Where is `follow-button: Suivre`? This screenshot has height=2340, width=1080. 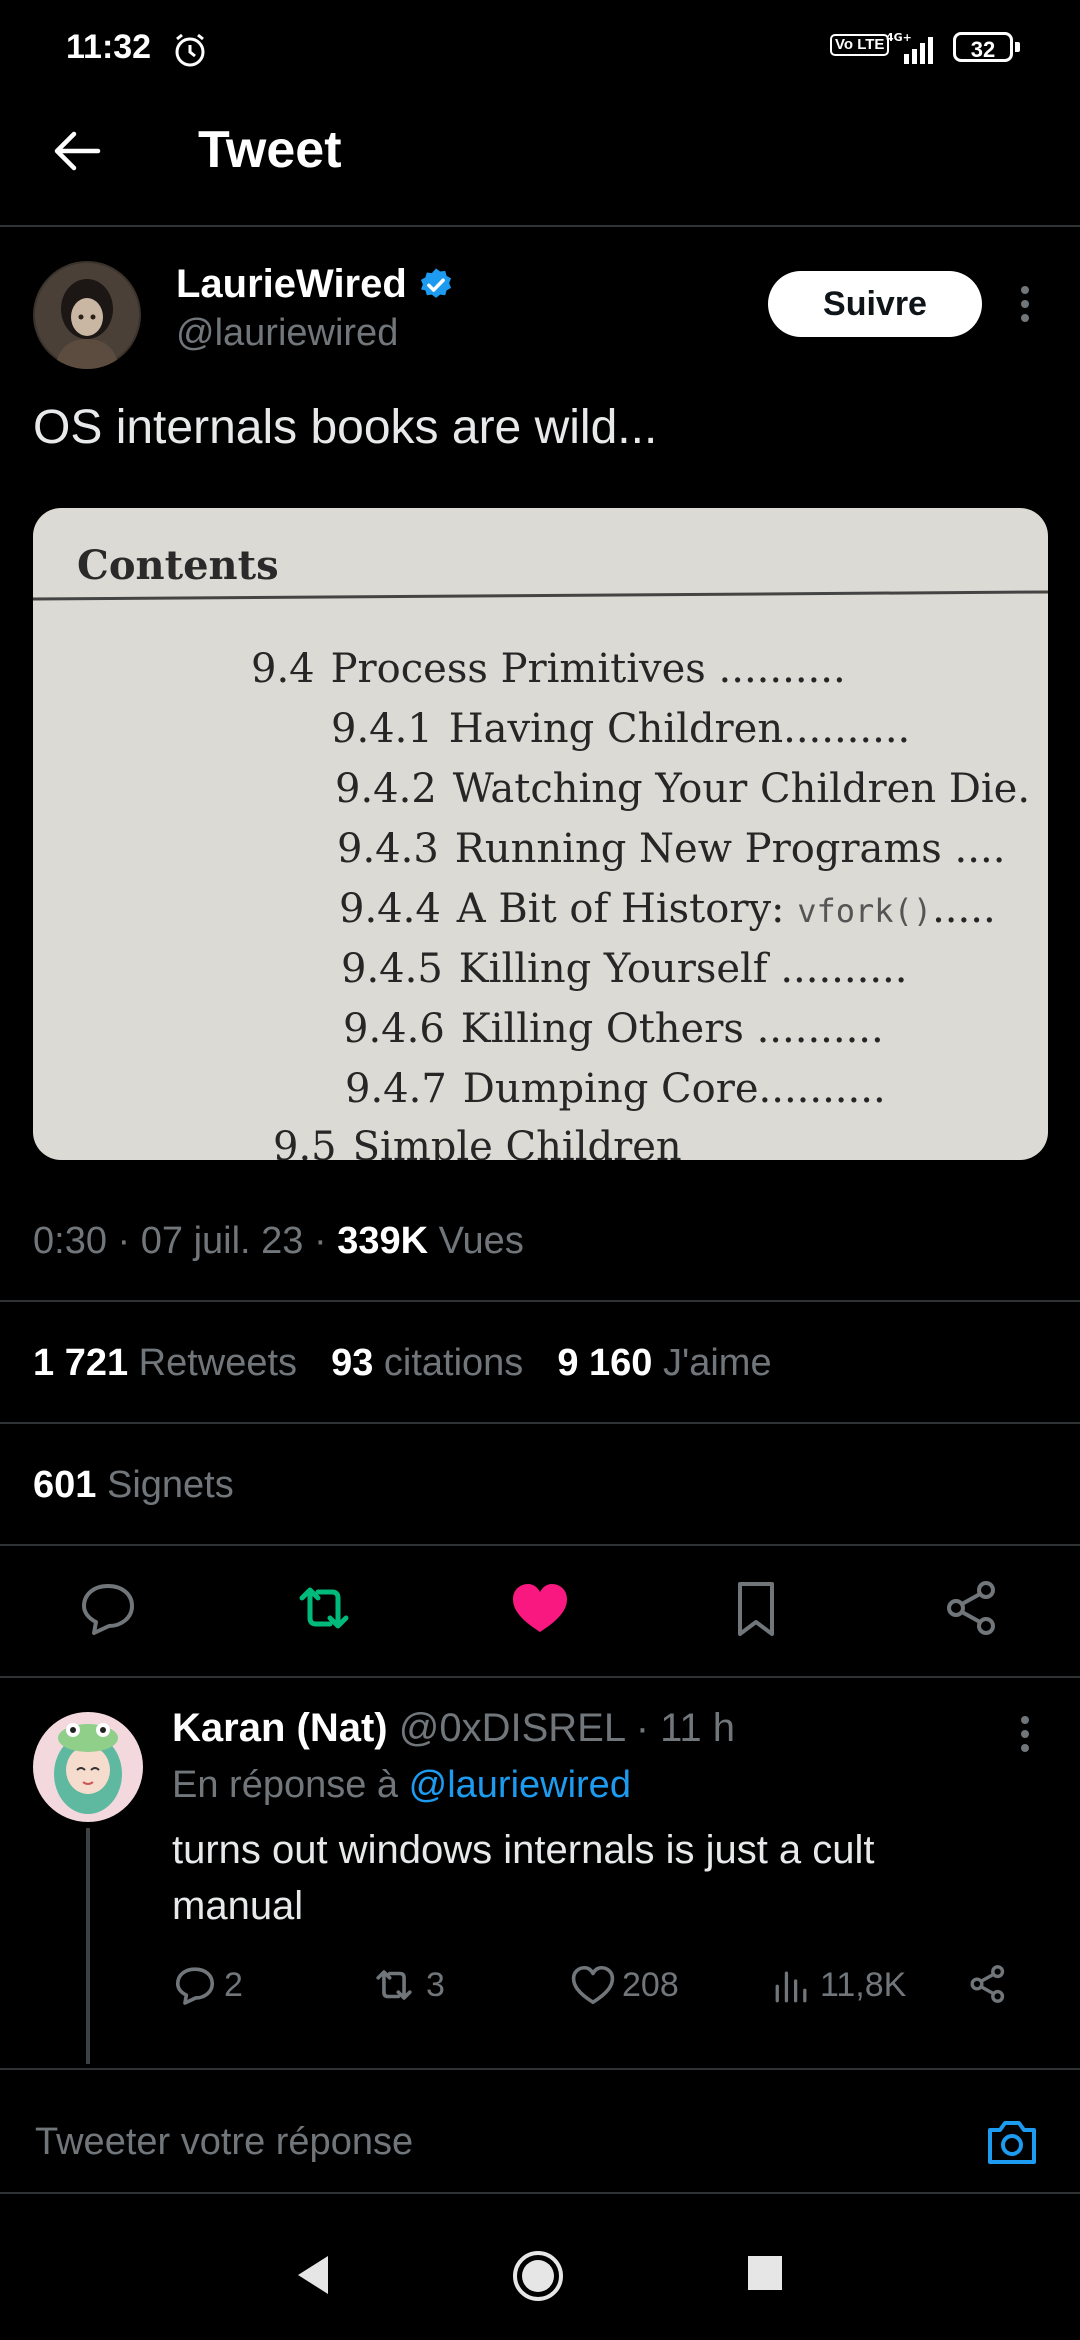
follow-button: Suivre is located at coordinates (875, 304).